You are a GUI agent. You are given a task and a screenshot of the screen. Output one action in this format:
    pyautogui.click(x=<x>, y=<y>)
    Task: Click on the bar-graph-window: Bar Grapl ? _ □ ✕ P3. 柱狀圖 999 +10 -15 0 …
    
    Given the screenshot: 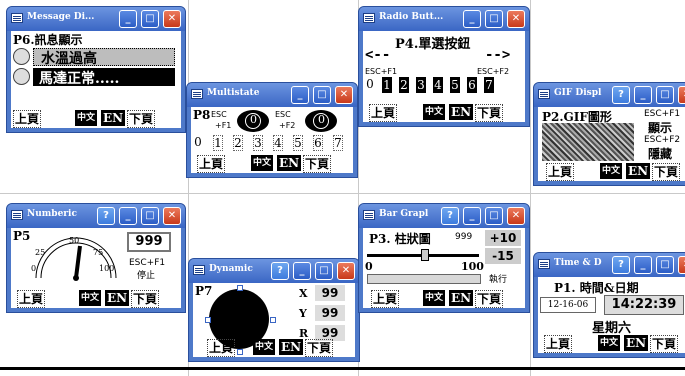 What is the action you would take?
    pyautogui.click(x=444, y=258)
    